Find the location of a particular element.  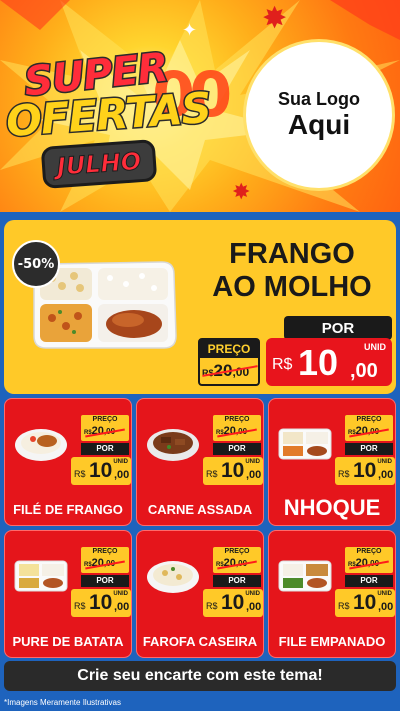

month-badge-label: JULHO is located at coordinates (99, 164).